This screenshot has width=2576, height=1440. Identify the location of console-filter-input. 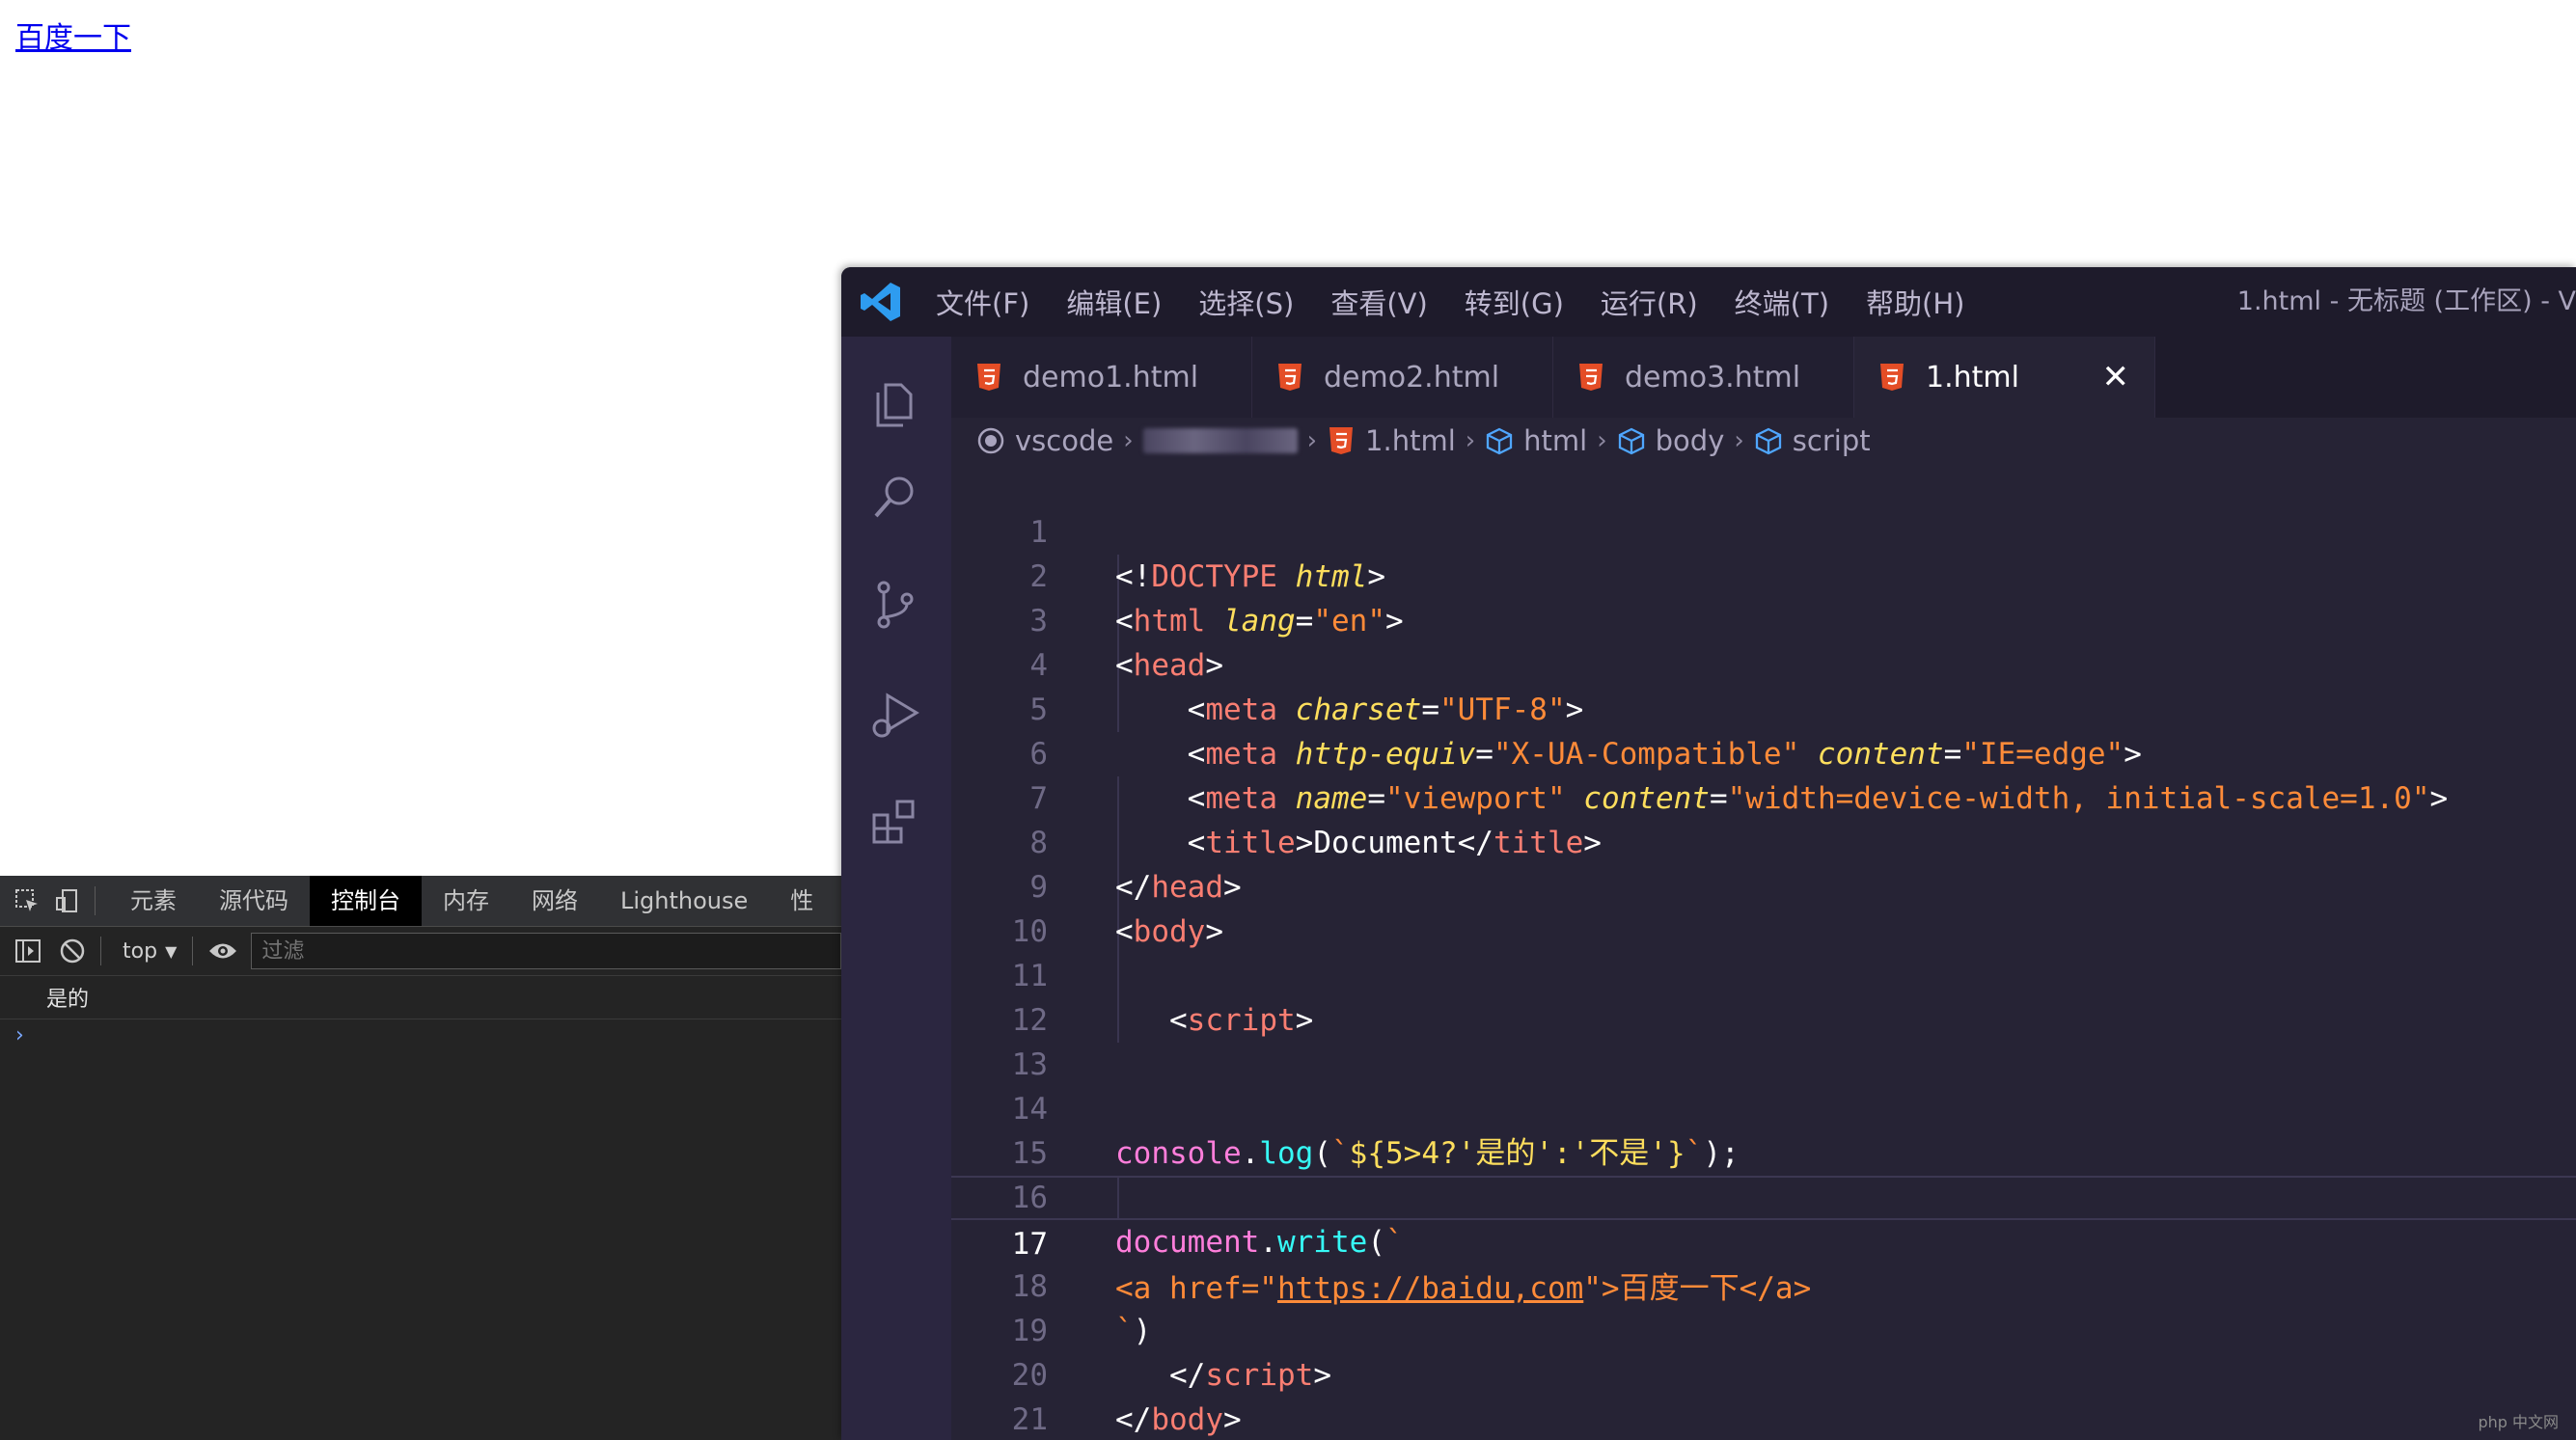
(546, 951).